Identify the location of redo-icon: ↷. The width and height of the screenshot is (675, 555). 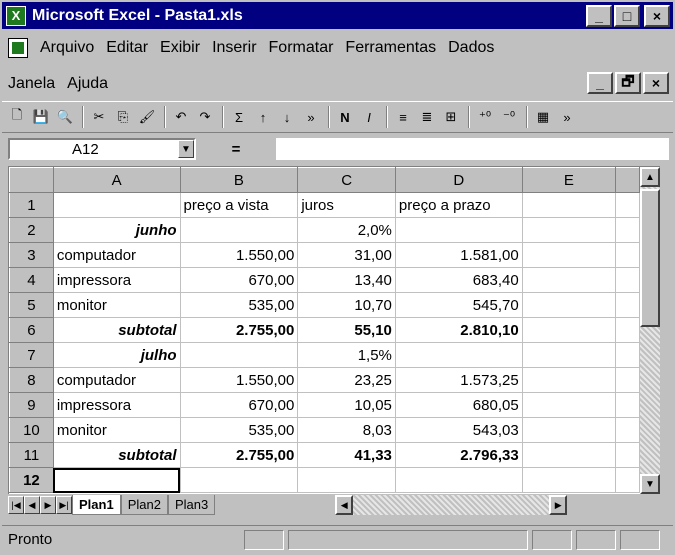
(205, 117).